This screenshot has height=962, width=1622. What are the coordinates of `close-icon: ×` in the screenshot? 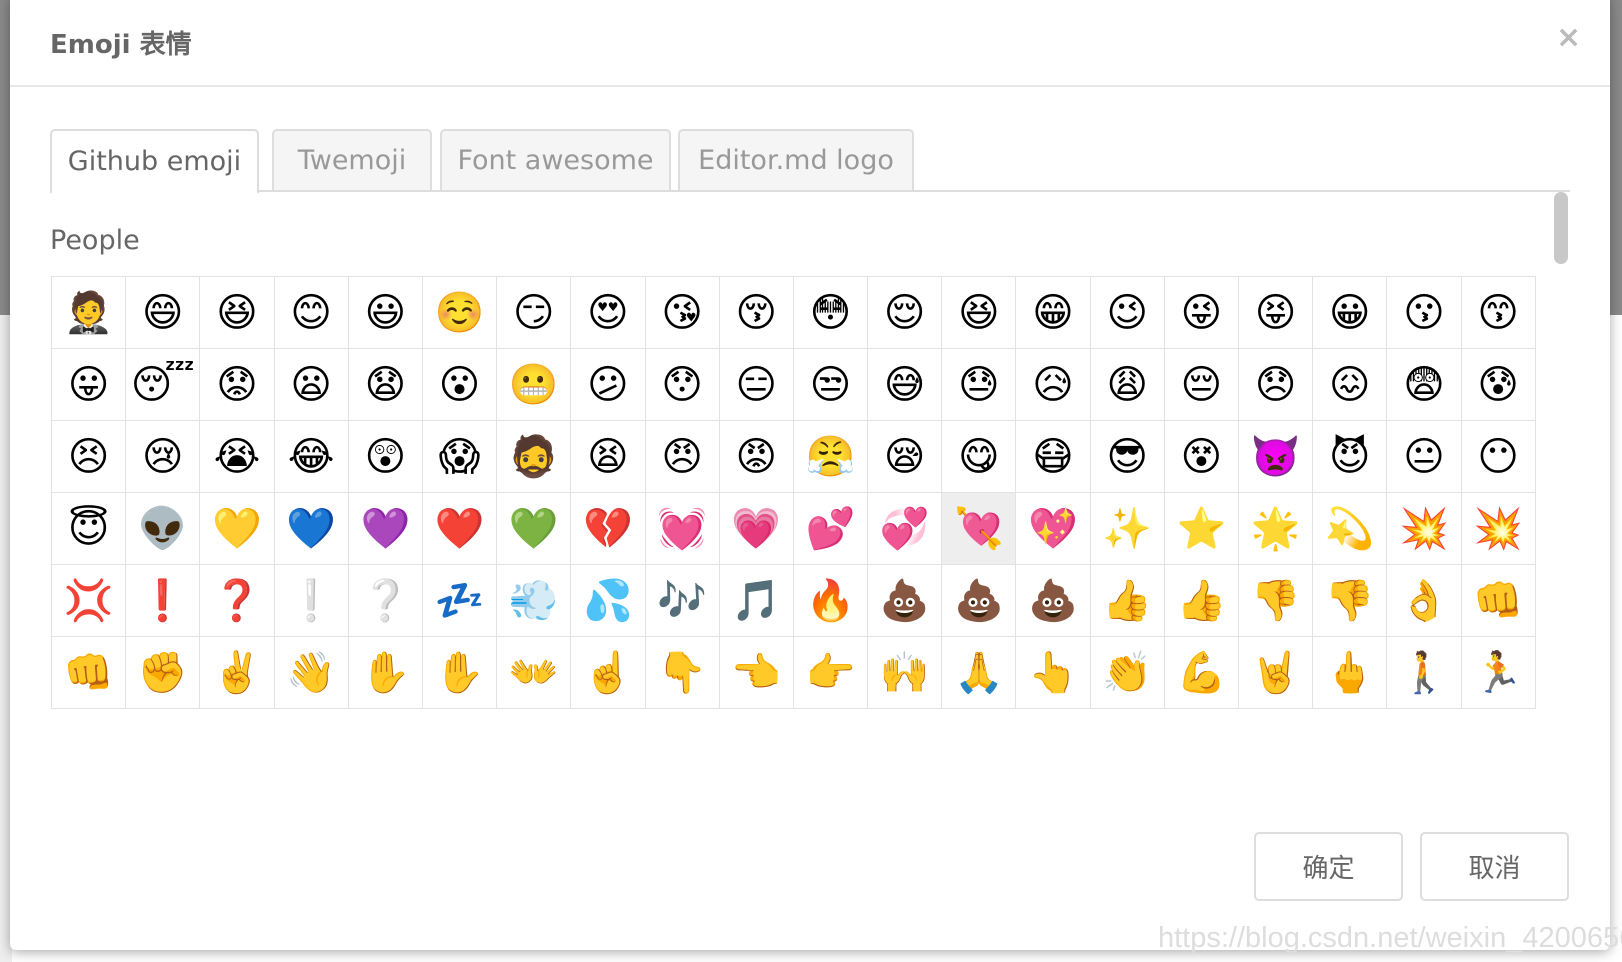 It's located at (1568, 37).